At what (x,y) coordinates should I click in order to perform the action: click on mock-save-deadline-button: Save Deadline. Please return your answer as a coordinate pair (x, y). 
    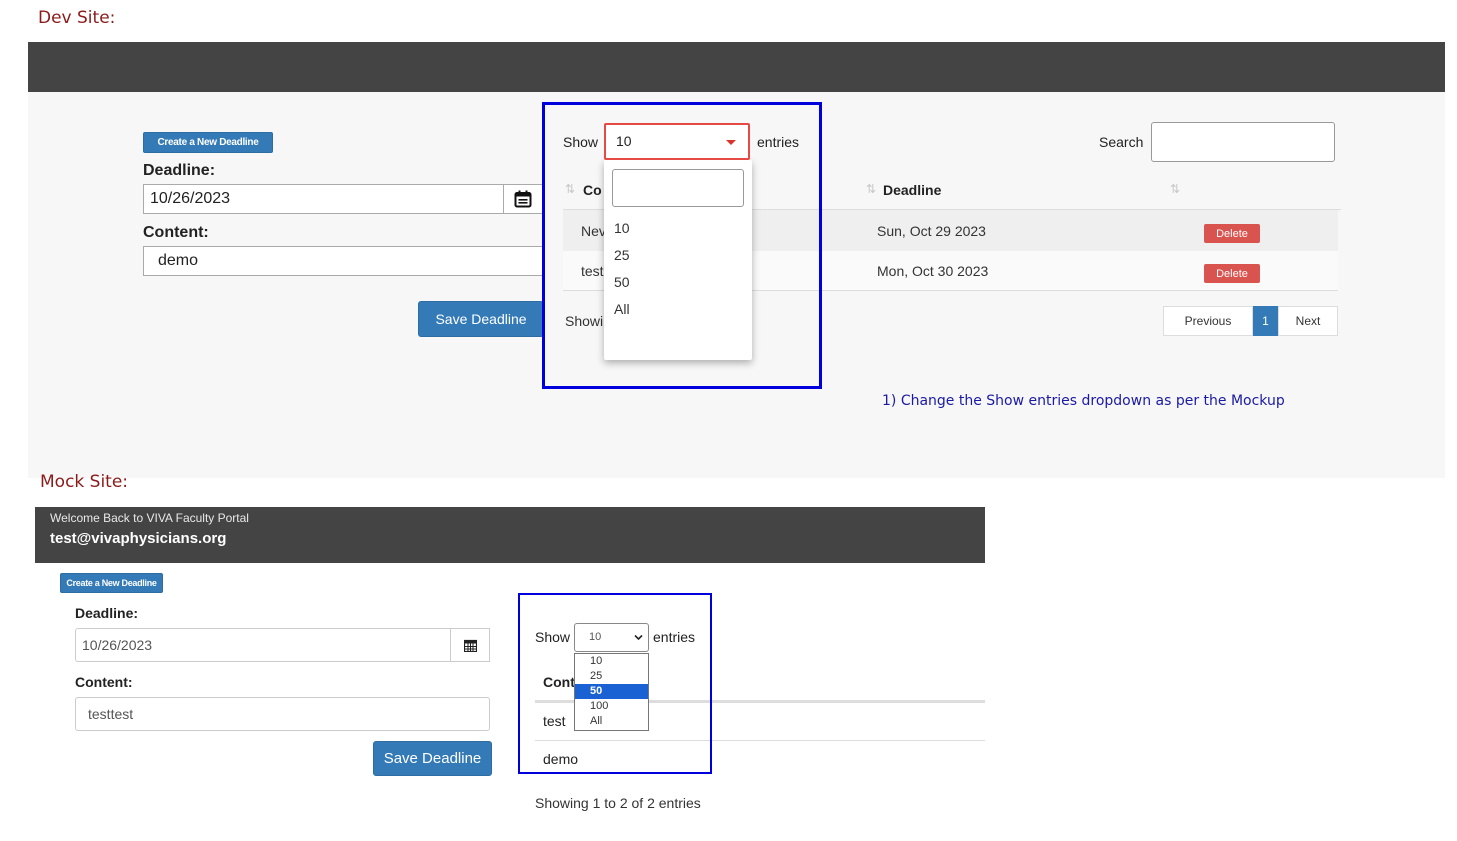
    Looking at the image, I should click on (432, 758).